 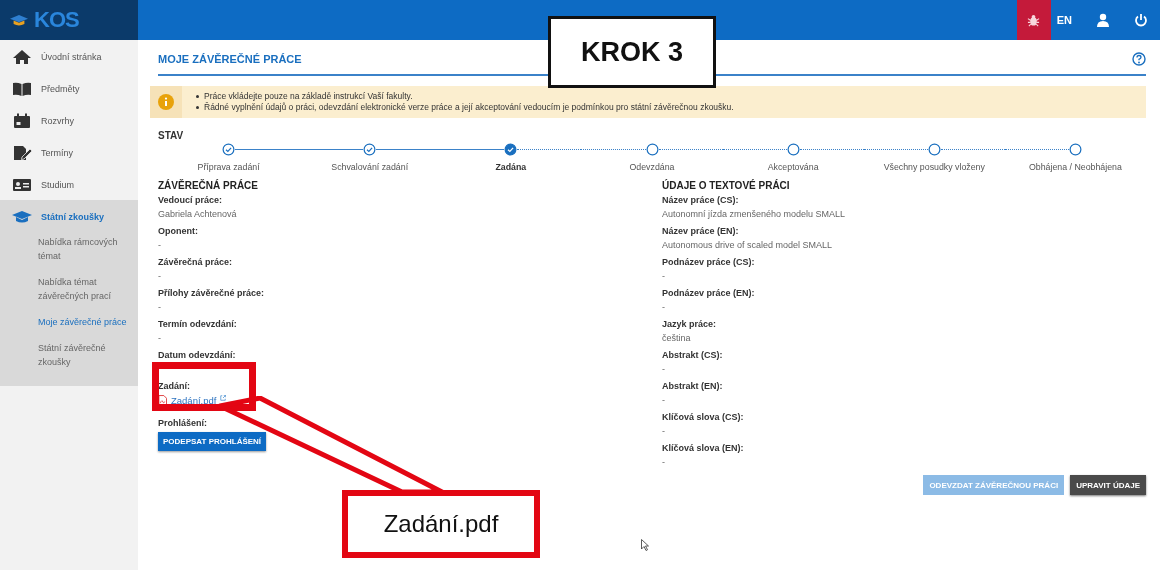 What do you see at coordinates (1075, 167) in the screenshot?
I see `step-label: Obhájena / Neobhájena` at bounding box center [1075, 167].